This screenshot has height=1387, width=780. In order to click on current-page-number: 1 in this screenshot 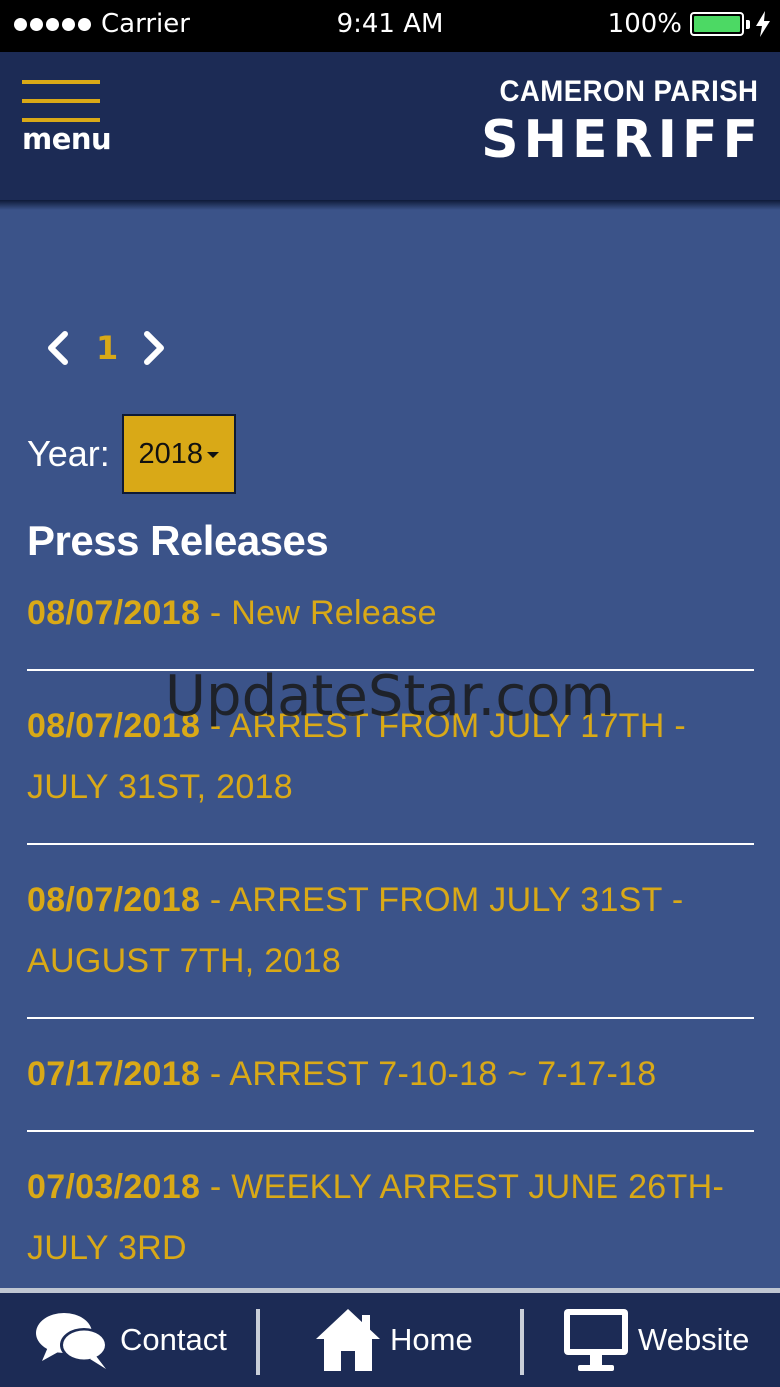, I will do `click(107, 348)`.